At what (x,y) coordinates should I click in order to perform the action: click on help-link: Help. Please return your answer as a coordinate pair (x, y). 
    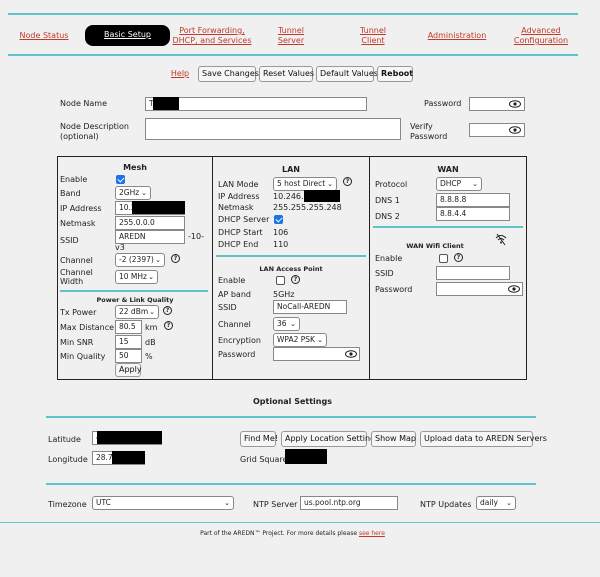
    Looking at the image, I should click on (180, 74).